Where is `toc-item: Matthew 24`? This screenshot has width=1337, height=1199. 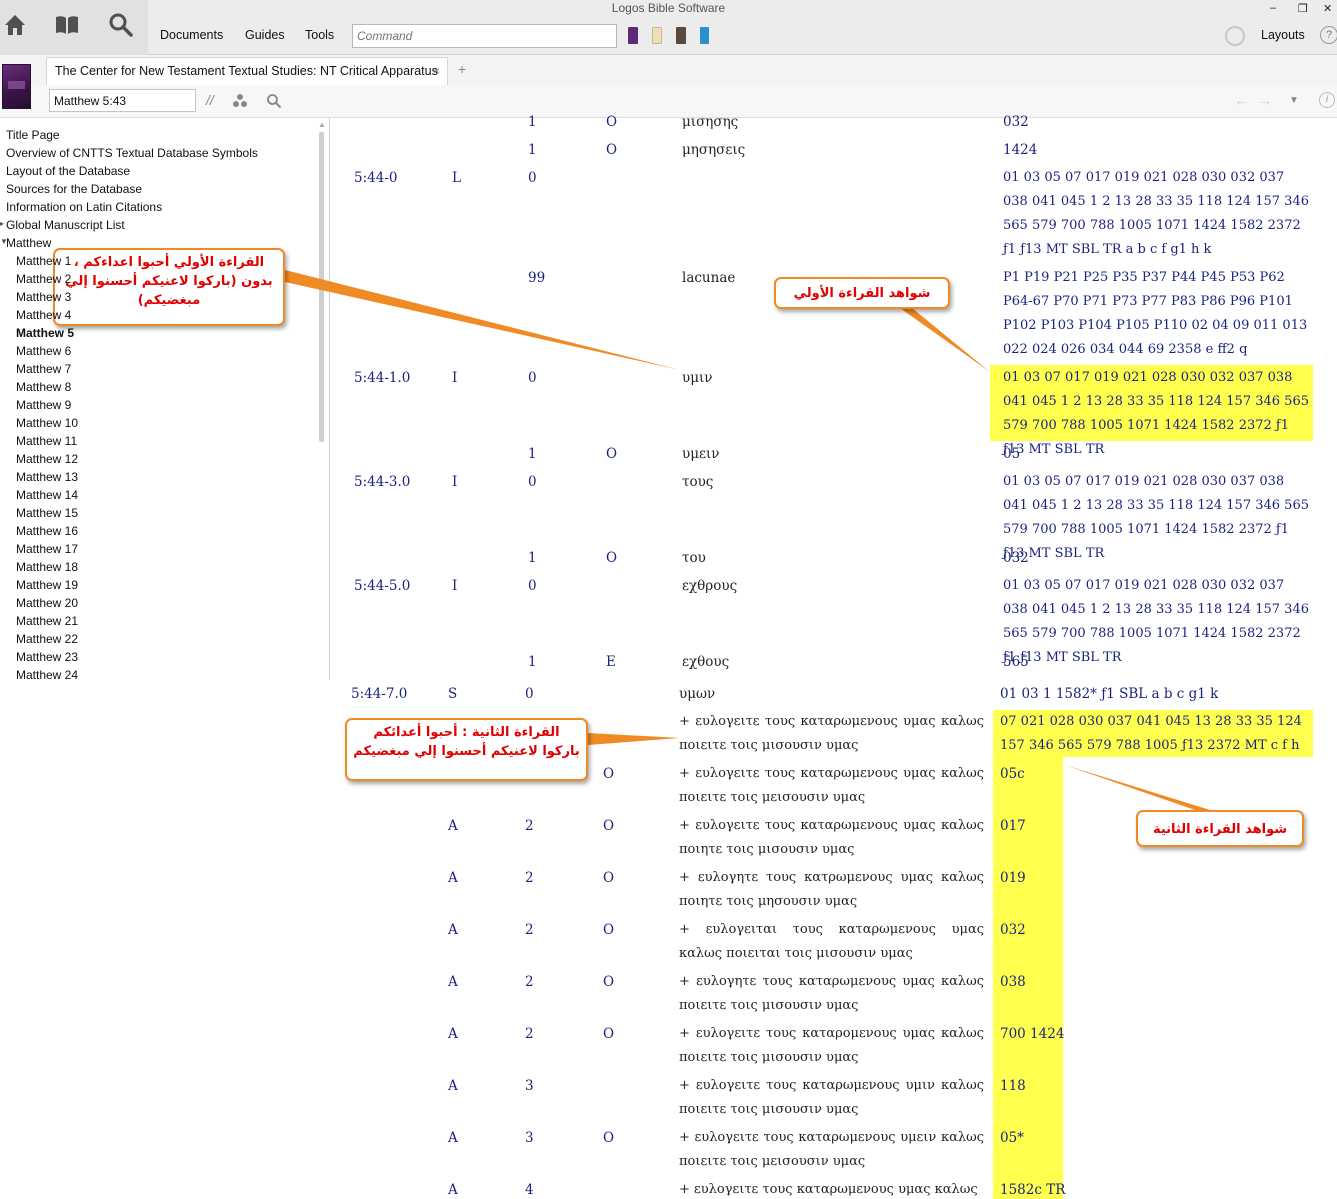
toc-item: Matthew 24 is located at coordinates (47, 675).